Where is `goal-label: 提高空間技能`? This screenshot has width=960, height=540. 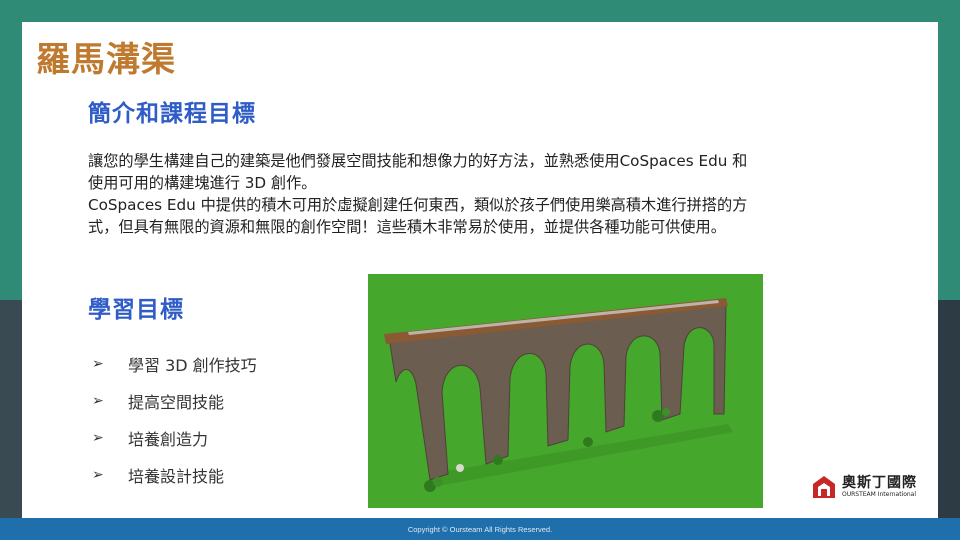 goal-label: 提高空間技能 is located at coordinates (176, 402).